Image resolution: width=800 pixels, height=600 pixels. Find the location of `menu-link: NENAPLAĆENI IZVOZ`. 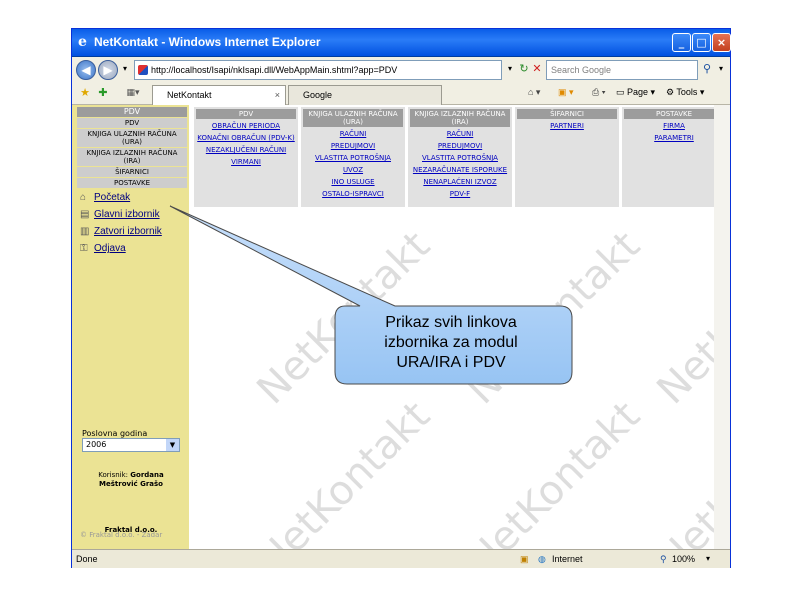

menu-link: NENAPLAĆENI IZVOZ is located at coordinates (460, 182).